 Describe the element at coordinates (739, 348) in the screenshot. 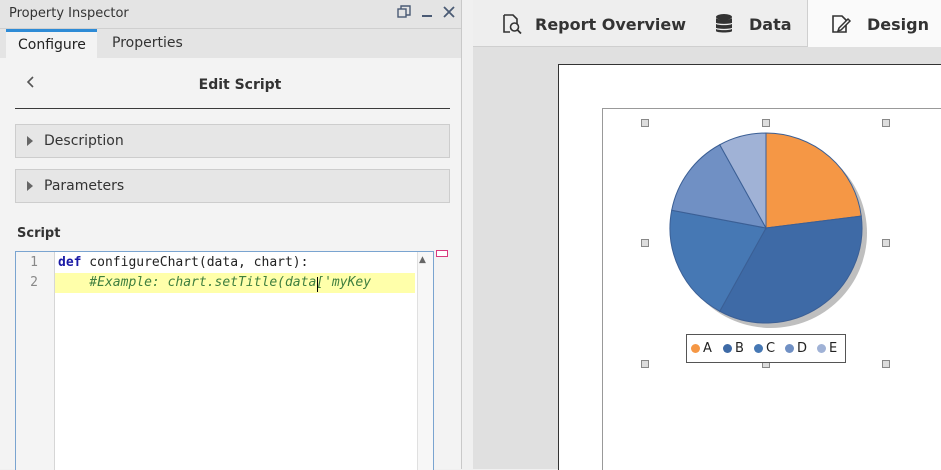

I see `legend-label: B` at that location.